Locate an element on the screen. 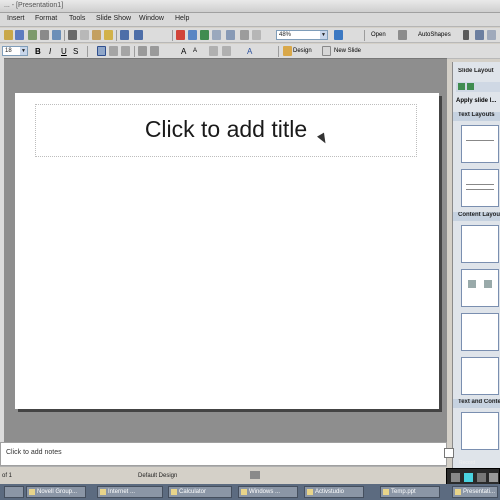 The image size is (500, 500). font-size-select: 18 ▼ is located at coordinates (15, 51).